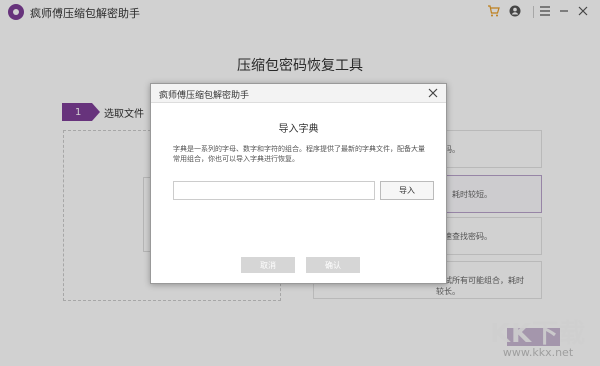 The image size is (600, 366). Describe the element at coordinates (333, 265) in the screenshot. I see `confirm-button: 确认` at that location.